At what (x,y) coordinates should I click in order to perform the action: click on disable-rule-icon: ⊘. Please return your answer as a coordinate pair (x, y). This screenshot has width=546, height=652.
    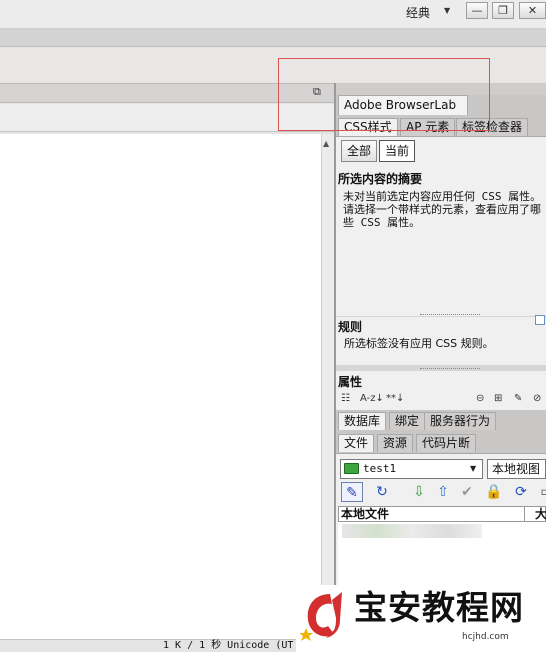
    Looking at the image, I should click on (537, 399).